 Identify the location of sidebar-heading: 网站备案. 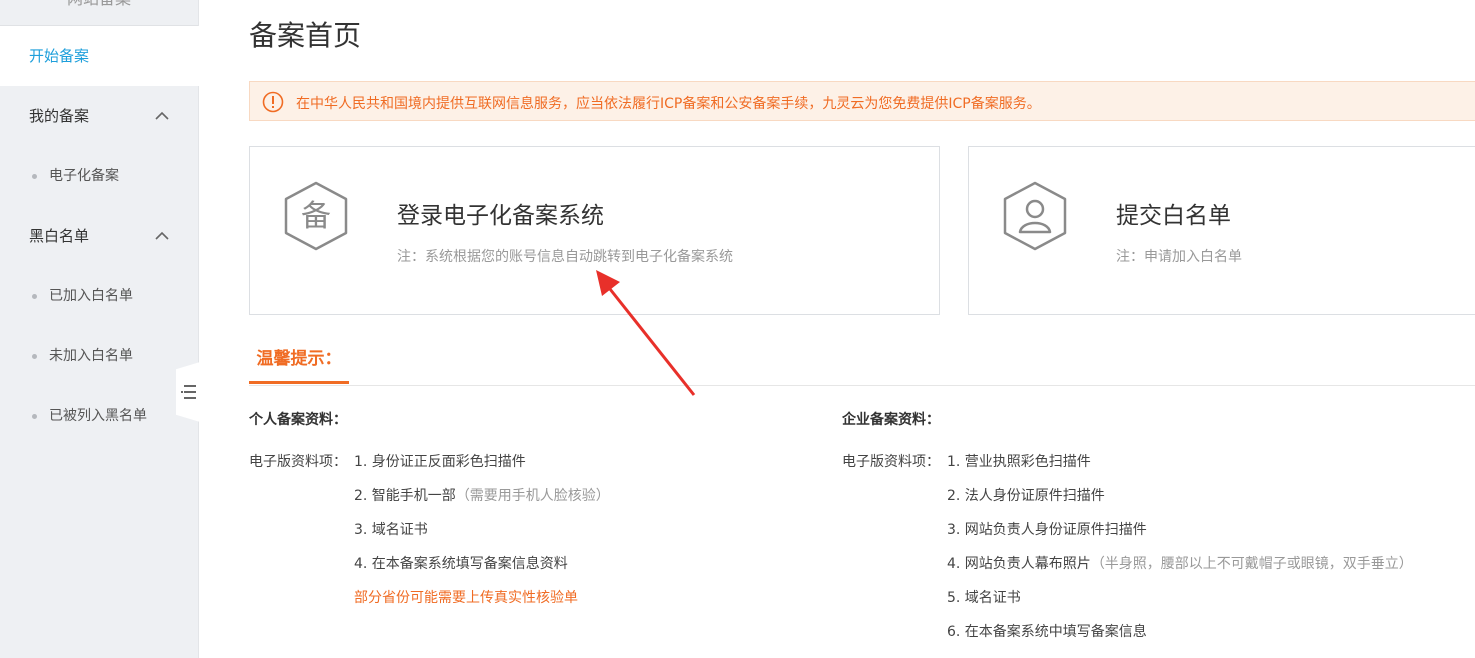
(99, 13).